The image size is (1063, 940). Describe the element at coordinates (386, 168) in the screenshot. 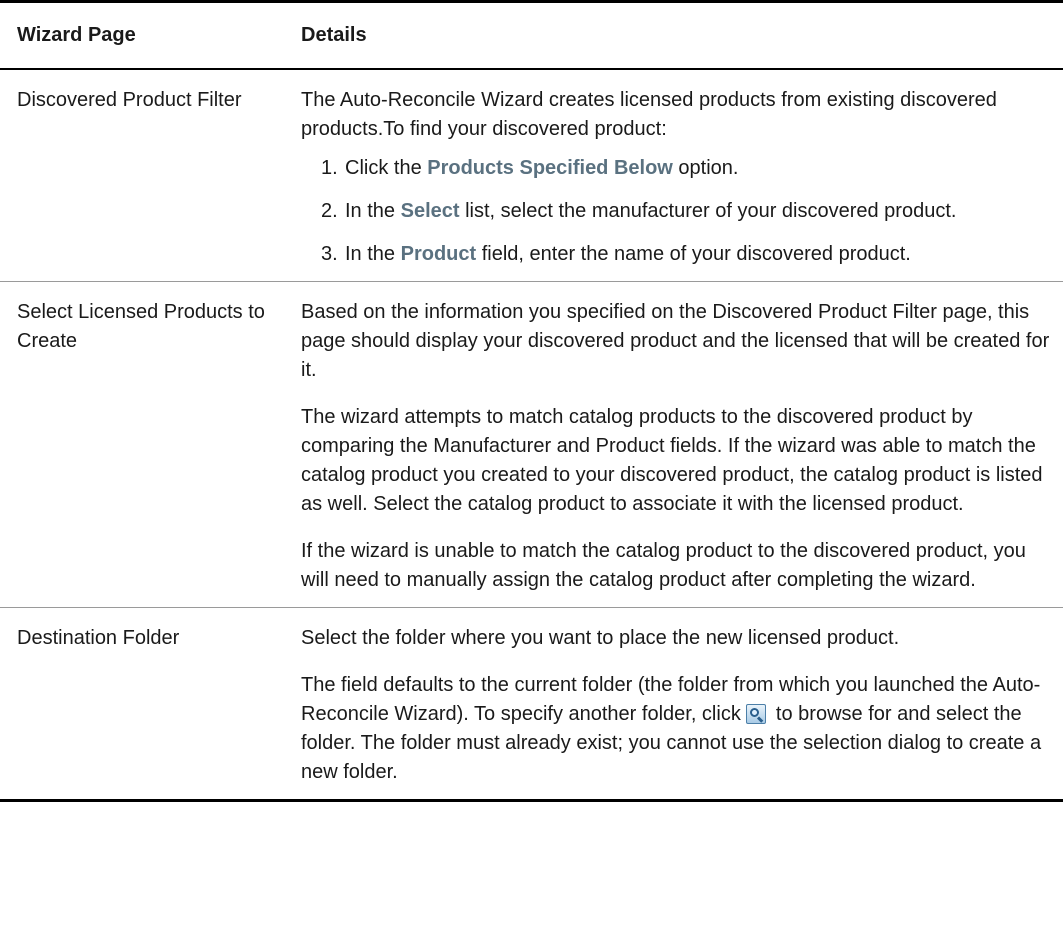

I see `step-text: Click the` at that location.